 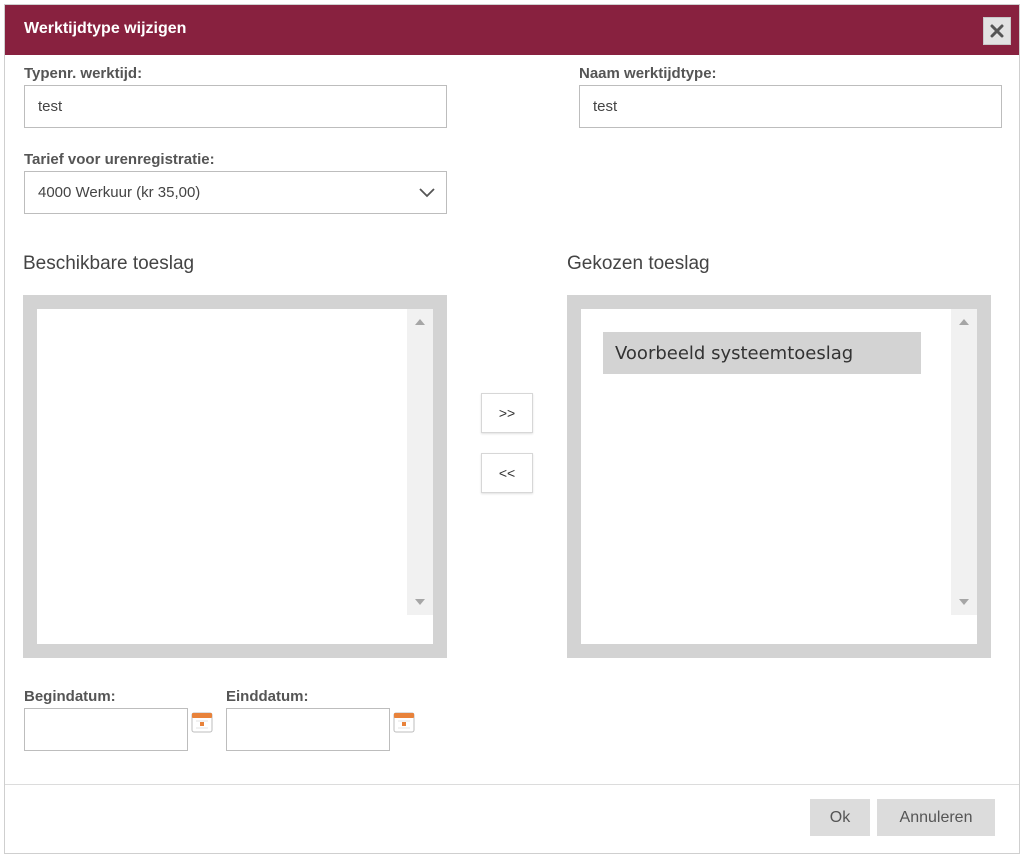 What do you see at coordinates (235, 192) in the screenshot?
I see `tarief-select: 4000 Werkuur (kr 35,00)` at bounding box center [235, 192].